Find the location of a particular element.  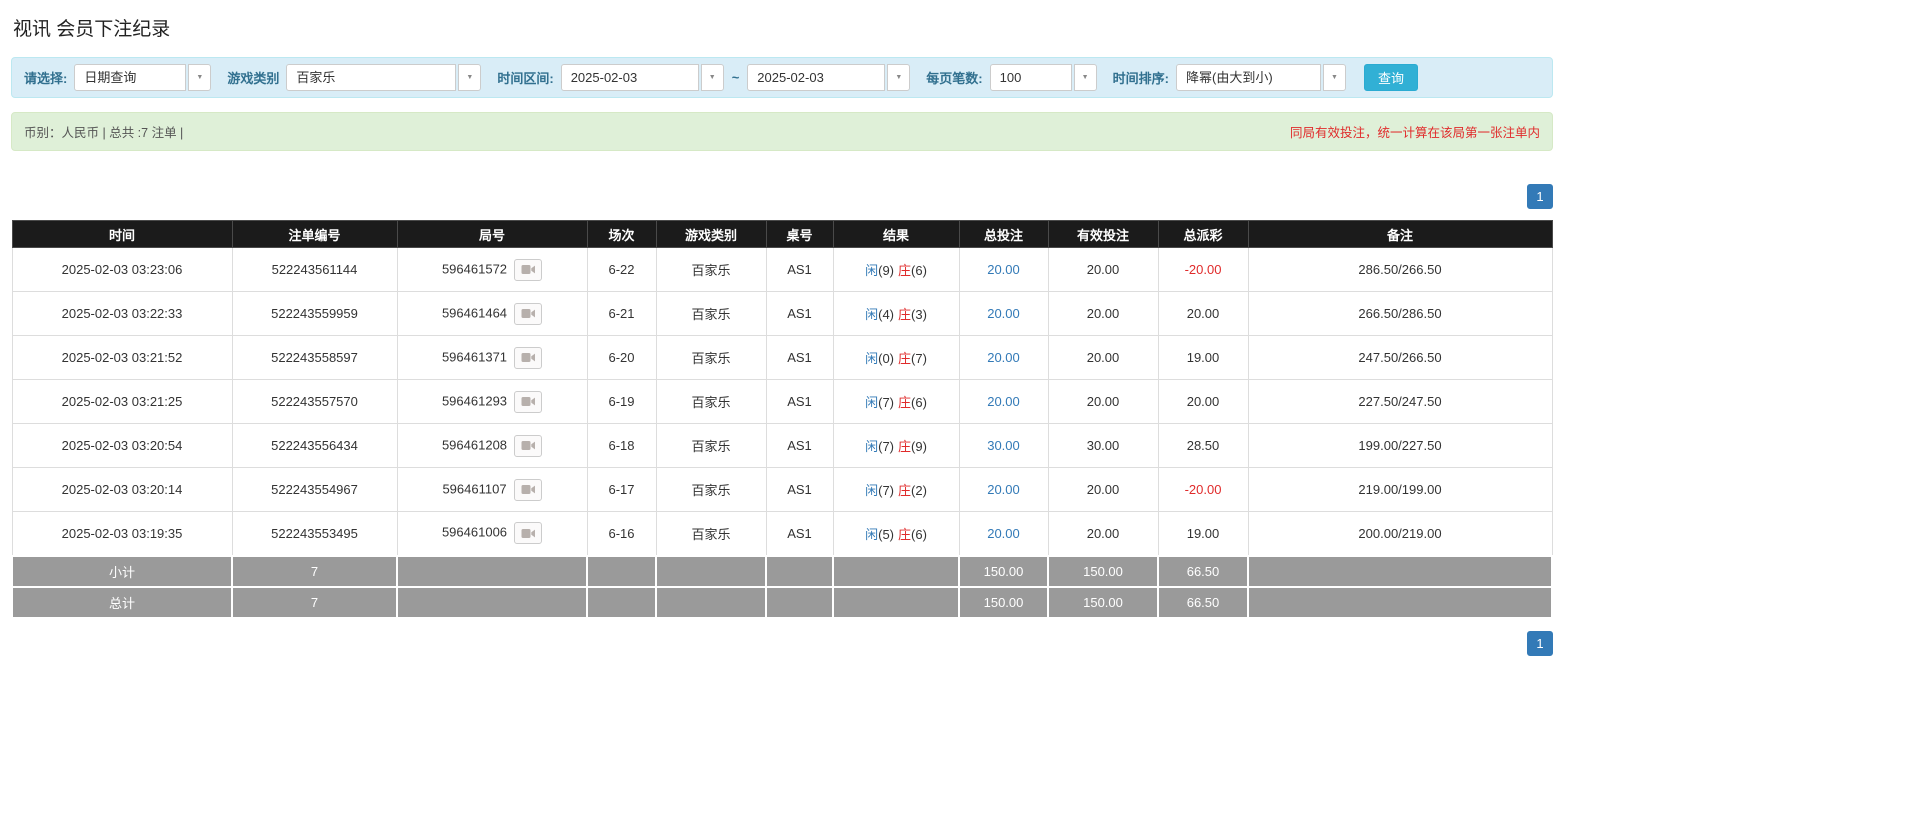

remark: 247.50/266.50 is located at coordinates (1400, 357).